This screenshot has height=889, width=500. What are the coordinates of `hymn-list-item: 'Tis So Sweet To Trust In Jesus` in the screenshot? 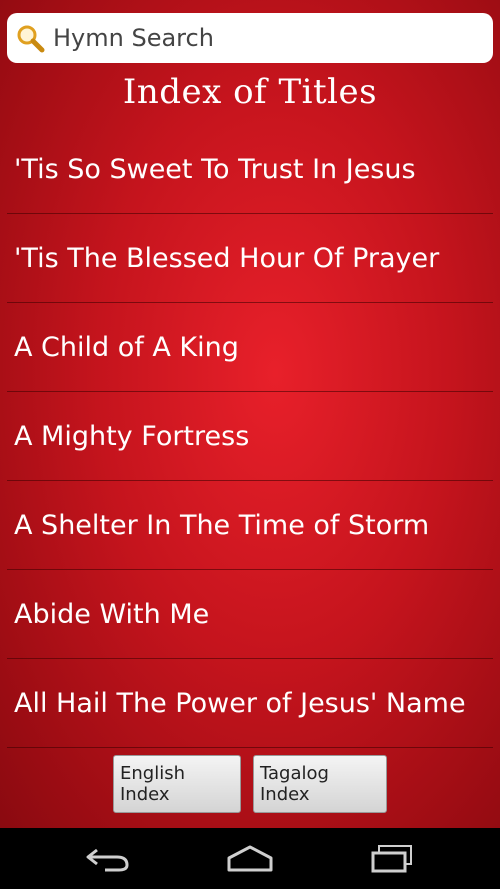 It's located at (250, 169).